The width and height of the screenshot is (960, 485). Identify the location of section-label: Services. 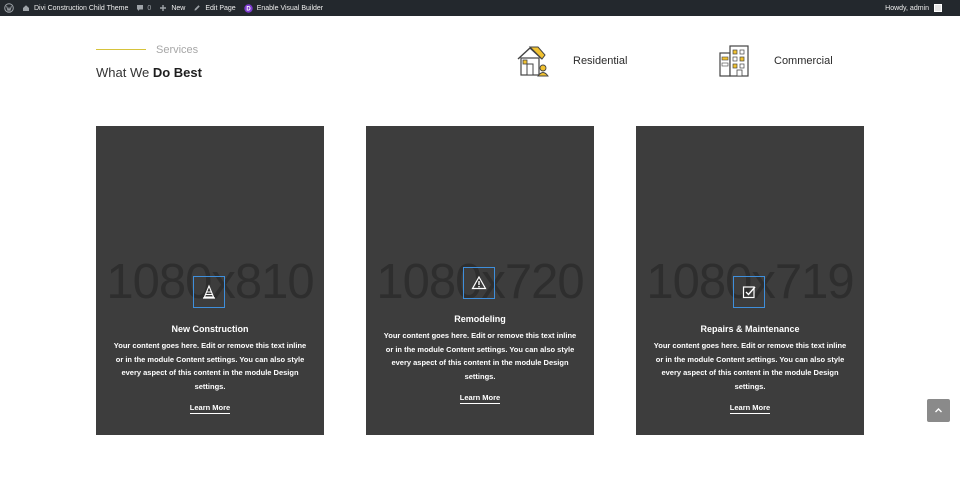
(177, 50).